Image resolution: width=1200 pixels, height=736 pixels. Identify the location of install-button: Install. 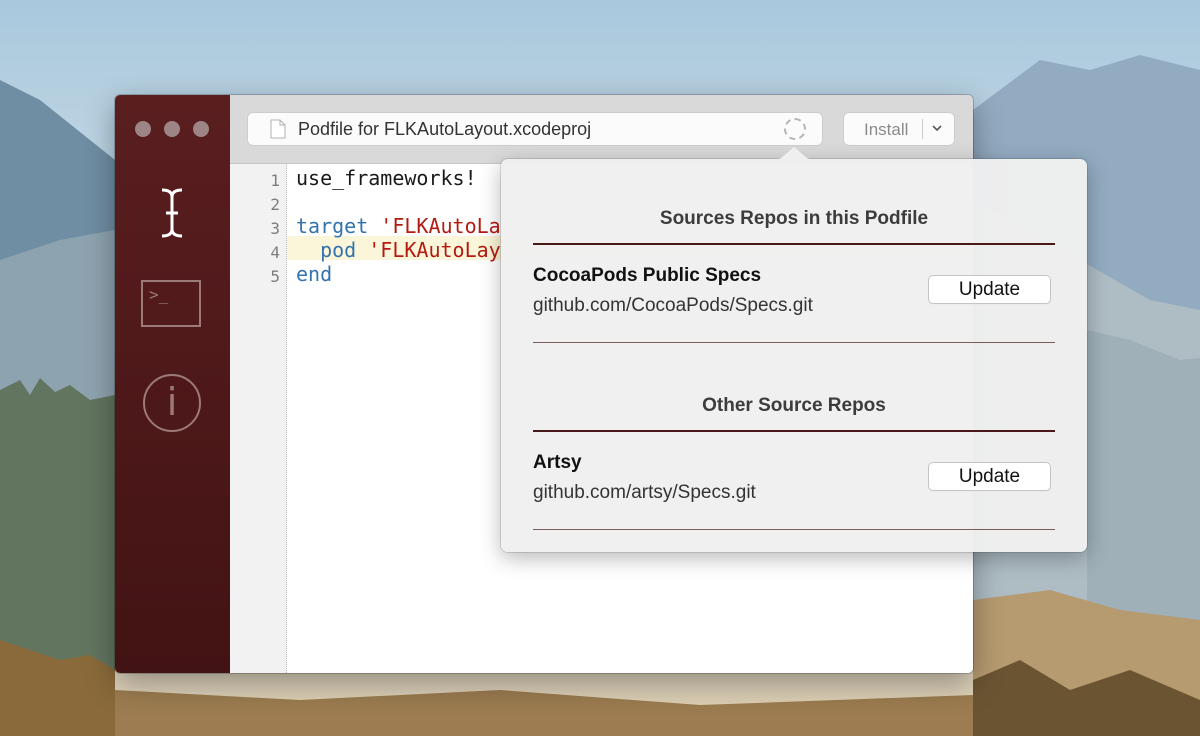
(899, 129).